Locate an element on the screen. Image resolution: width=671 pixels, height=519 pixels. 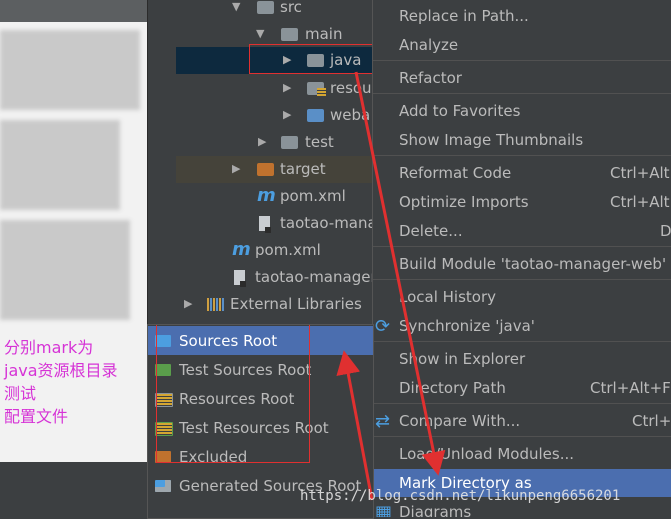
arrow-down is located at coordinates (400, 273).